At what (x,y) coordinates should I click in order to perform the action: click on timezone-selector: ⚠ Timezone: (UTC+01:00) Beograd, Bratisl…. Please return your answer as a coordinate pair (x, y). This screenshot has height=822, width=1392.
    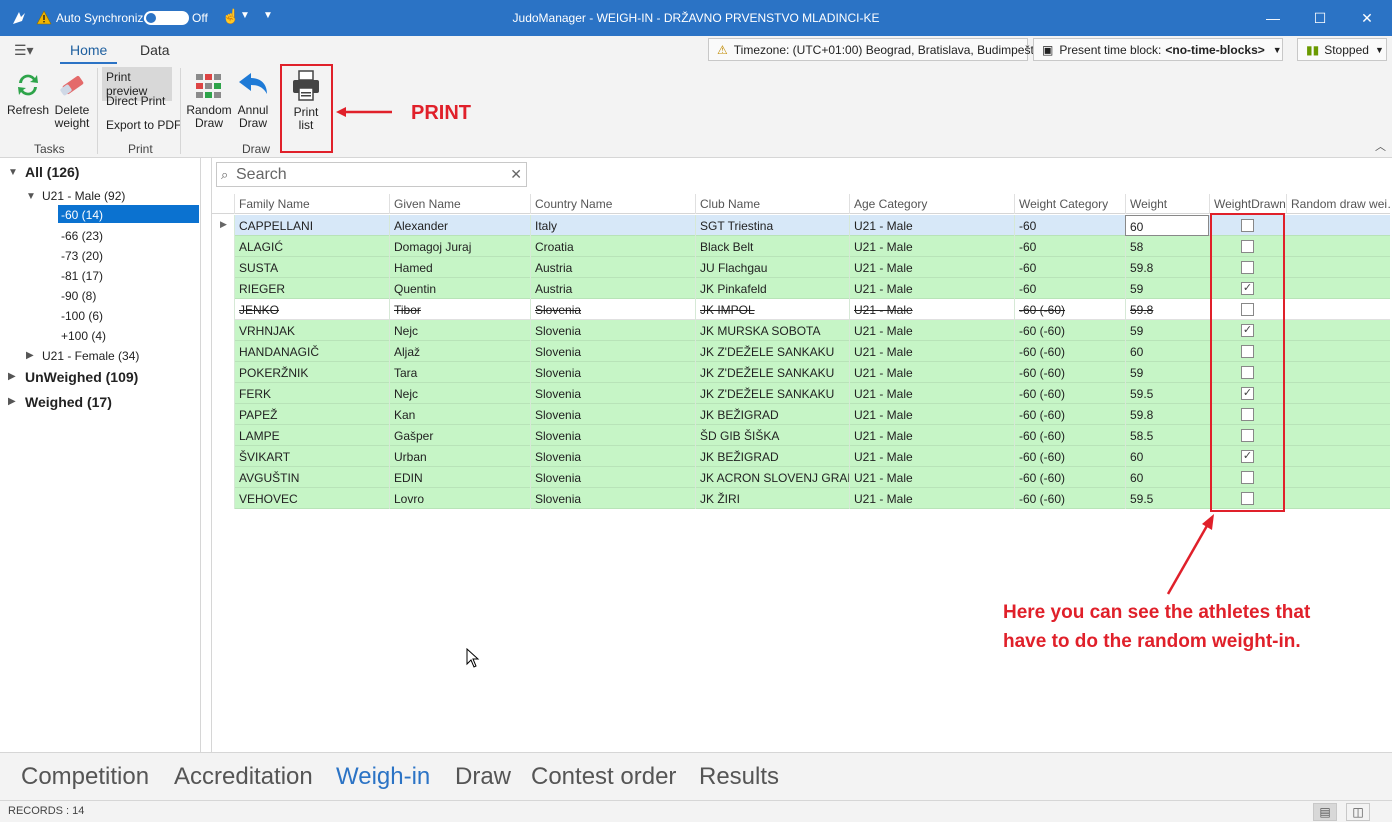
    Looking at the image, I should click on (877, 49).